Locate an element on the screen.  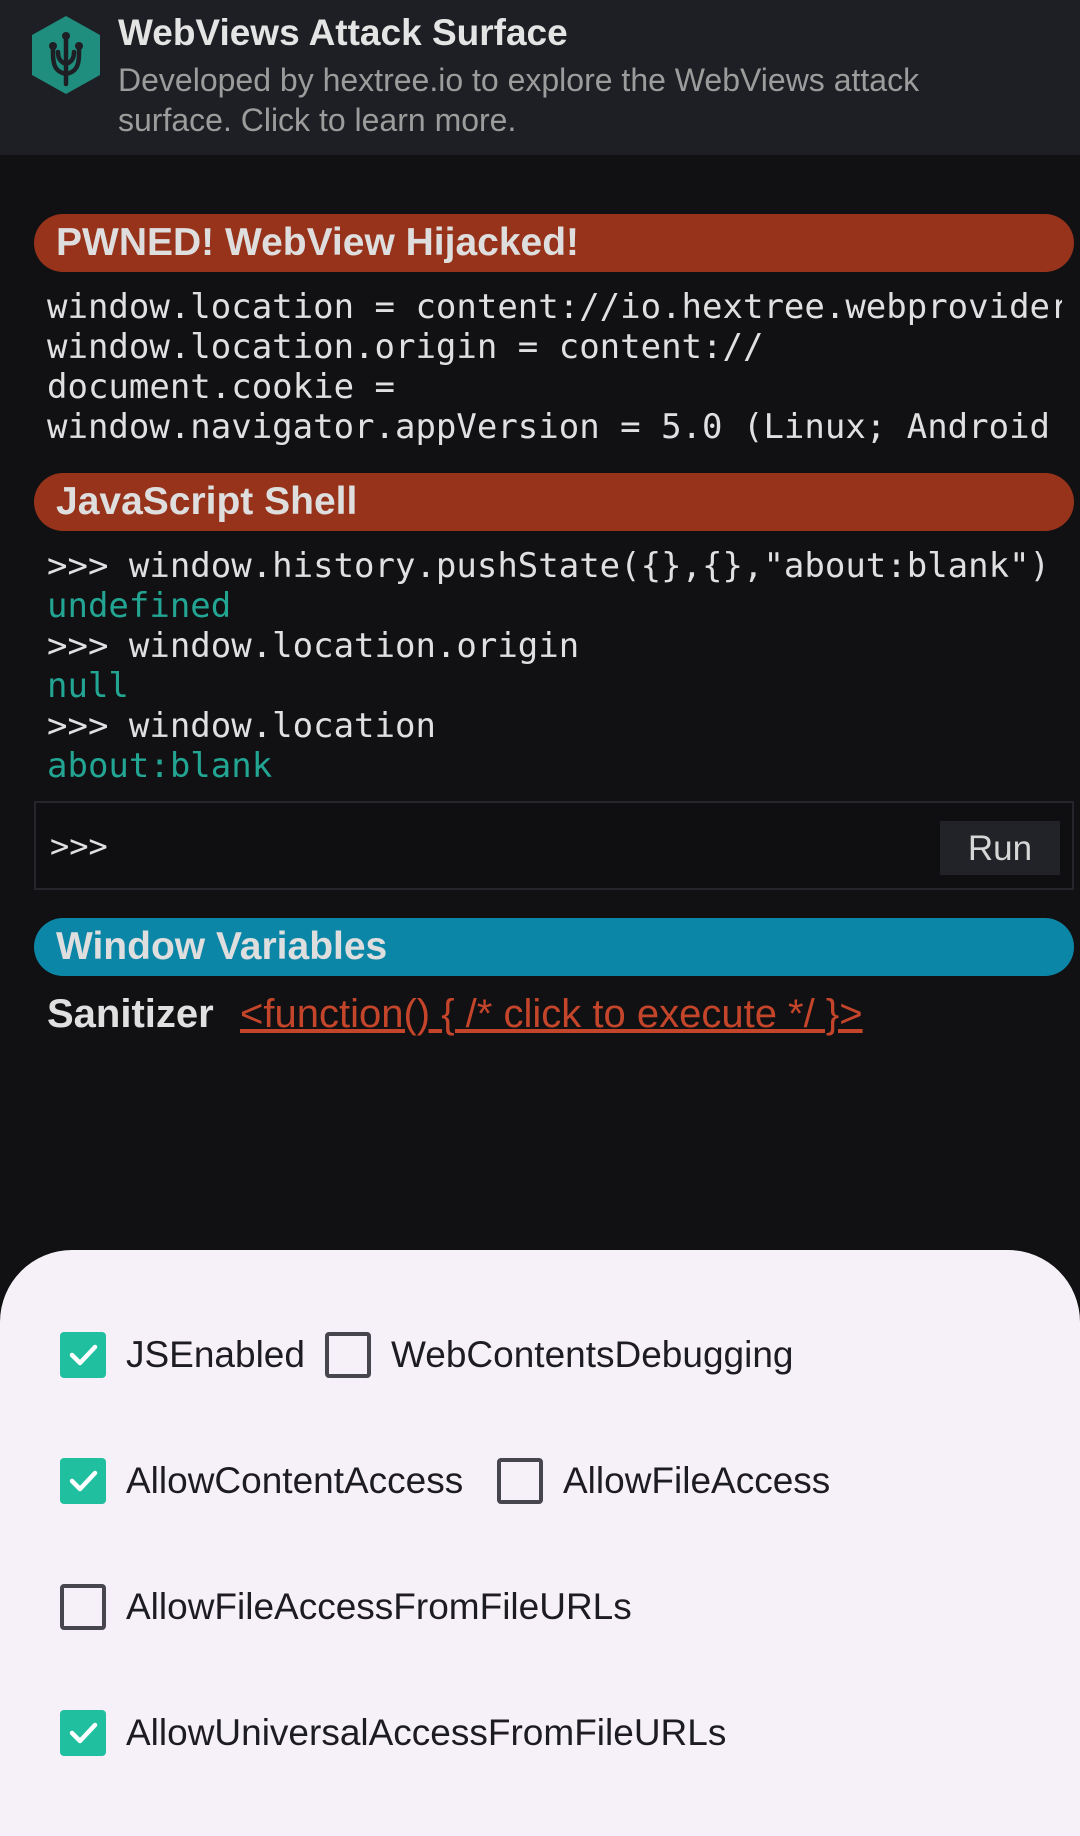
shell-input-field: >>> Run is located at coordinates (554, 845).